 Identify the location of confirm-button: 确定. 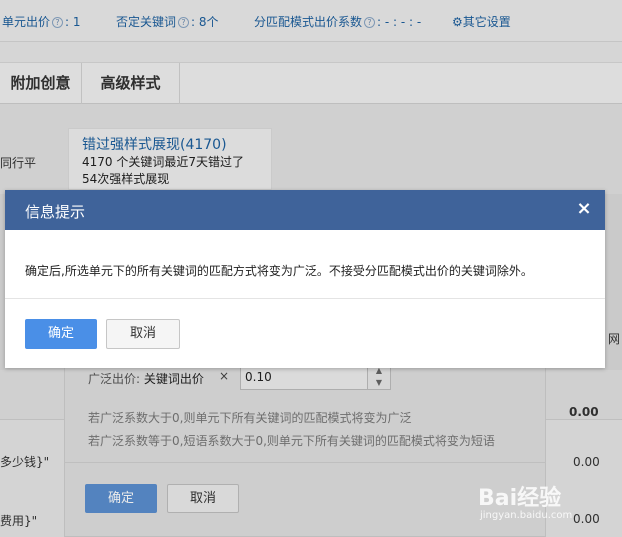
(61, 334).